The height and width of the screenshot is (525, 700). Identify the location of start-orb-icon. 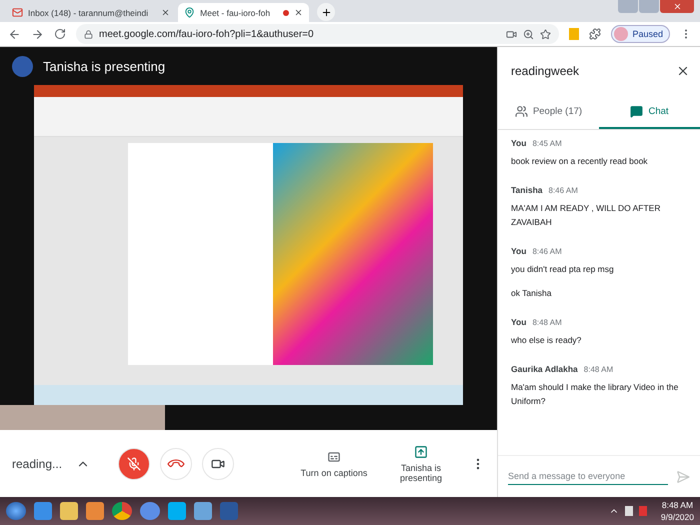
(16, 511).